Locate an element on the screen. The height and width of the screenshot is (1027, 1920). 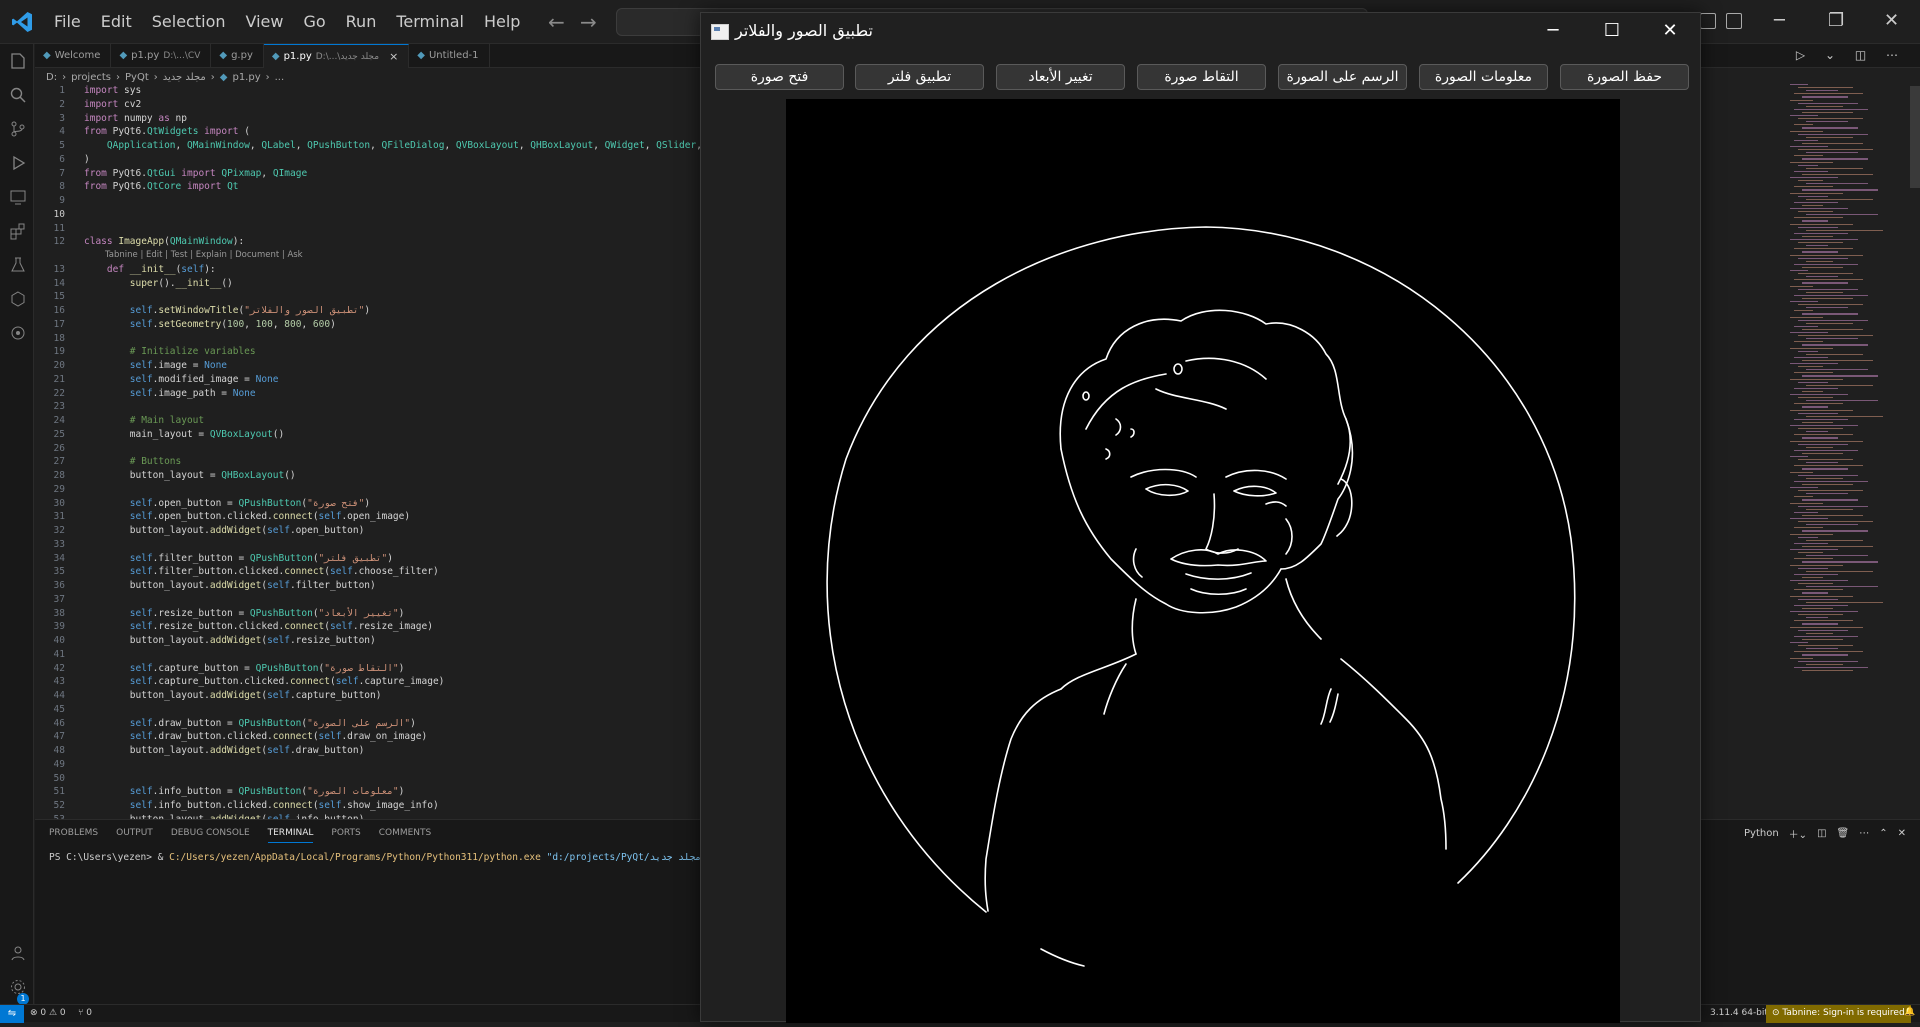
tab-close-icon: × is located at coordinates (393, 57).